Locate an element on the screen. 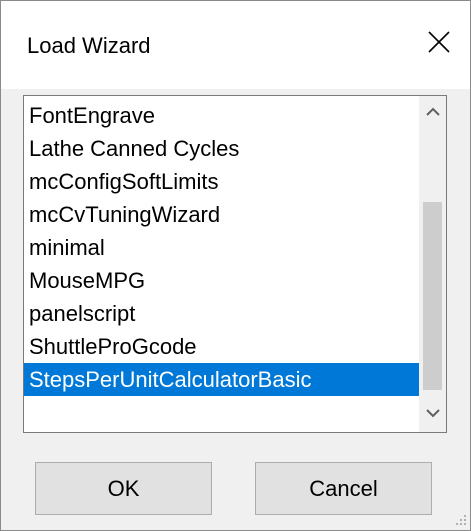 This screenshot has width=471, height=531. list-item: FontEngrave is located at coordinates (223, 115).